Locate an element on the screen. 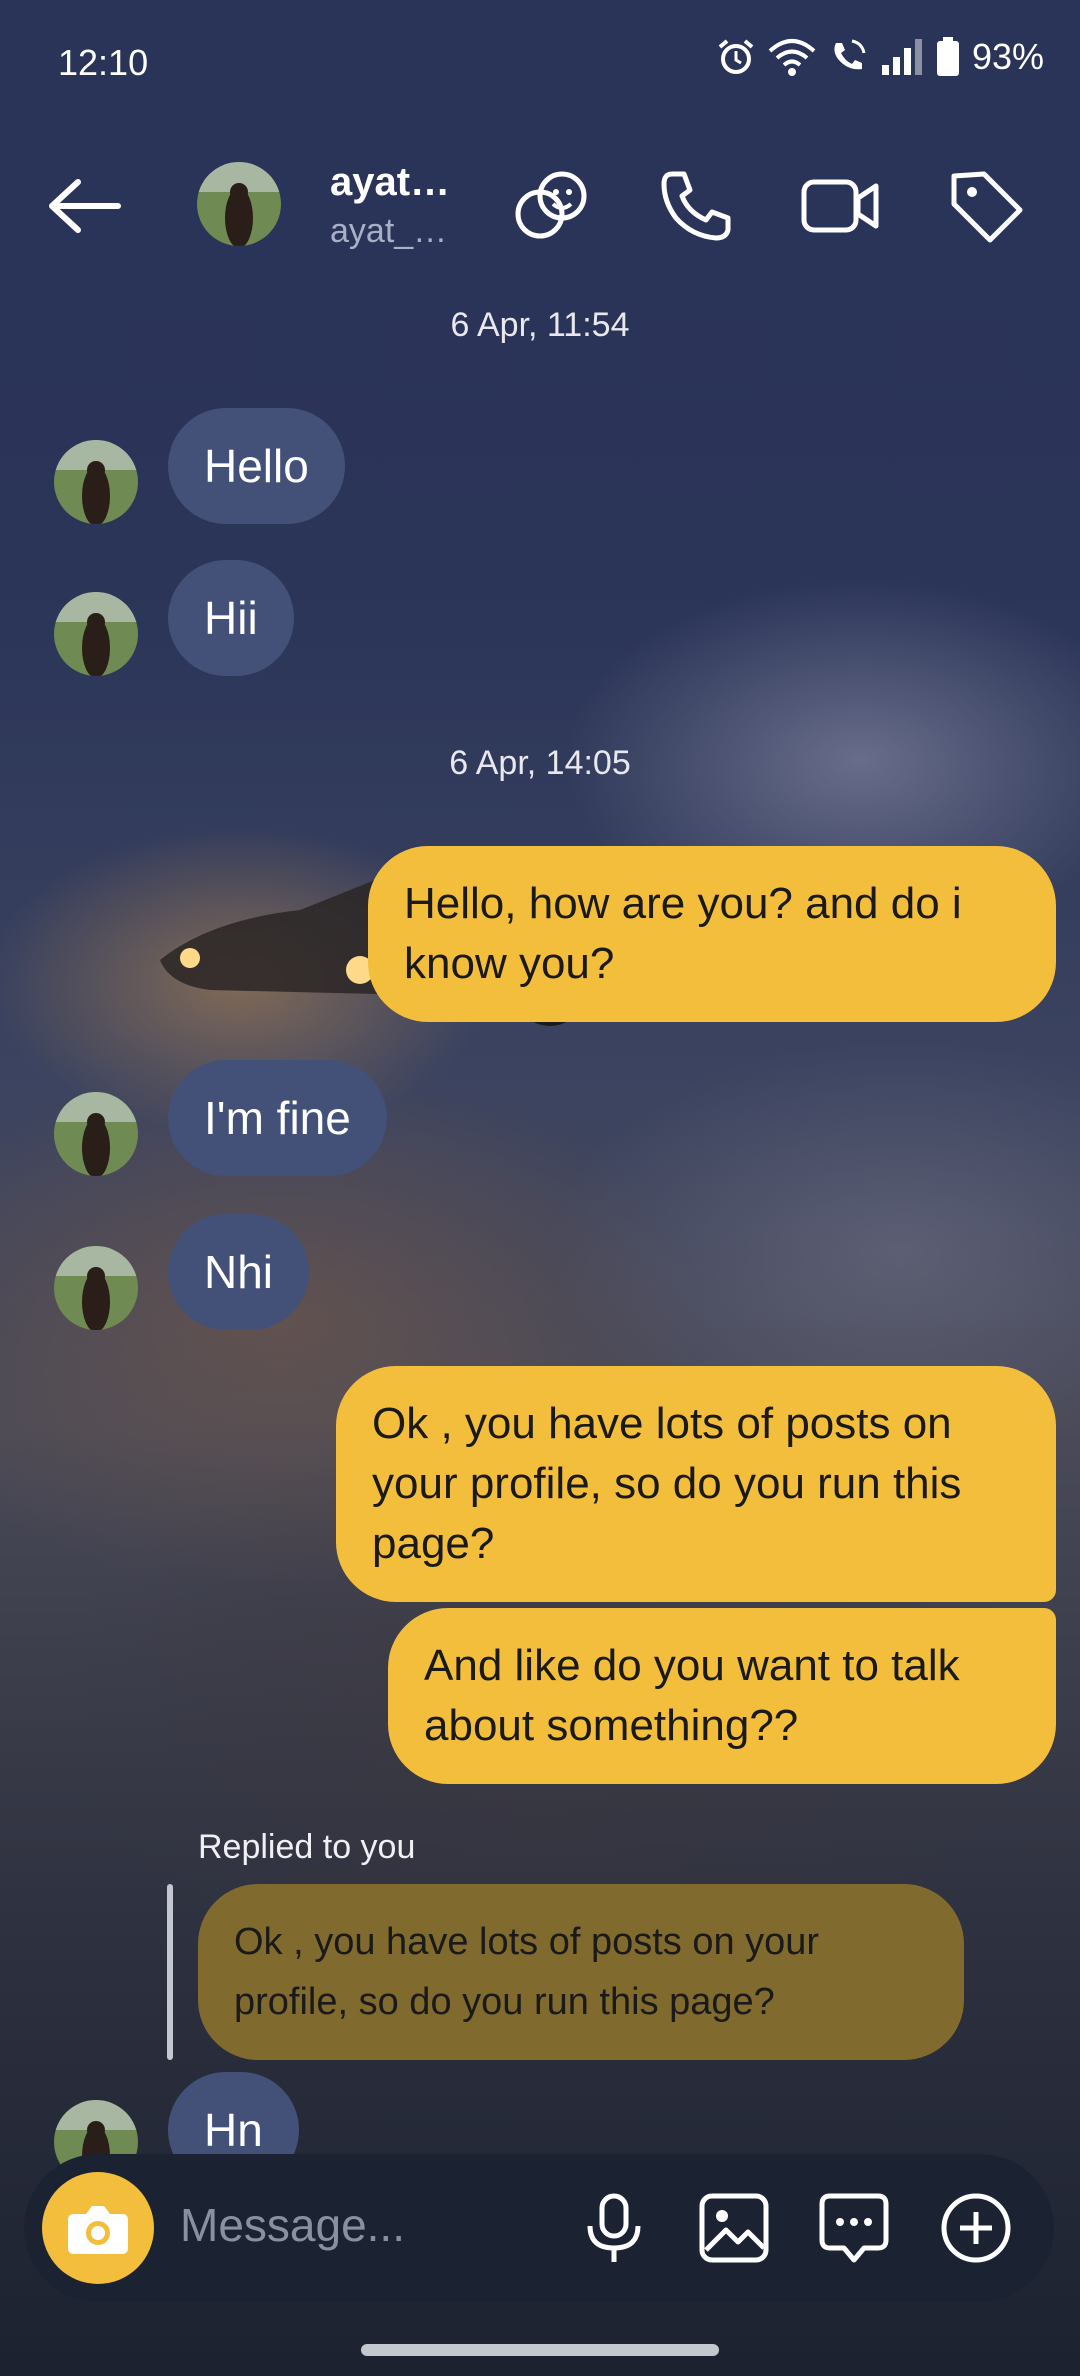 The image size is (1080, 2376). received-message: I'm fine is located at coordinates (277, 1118).